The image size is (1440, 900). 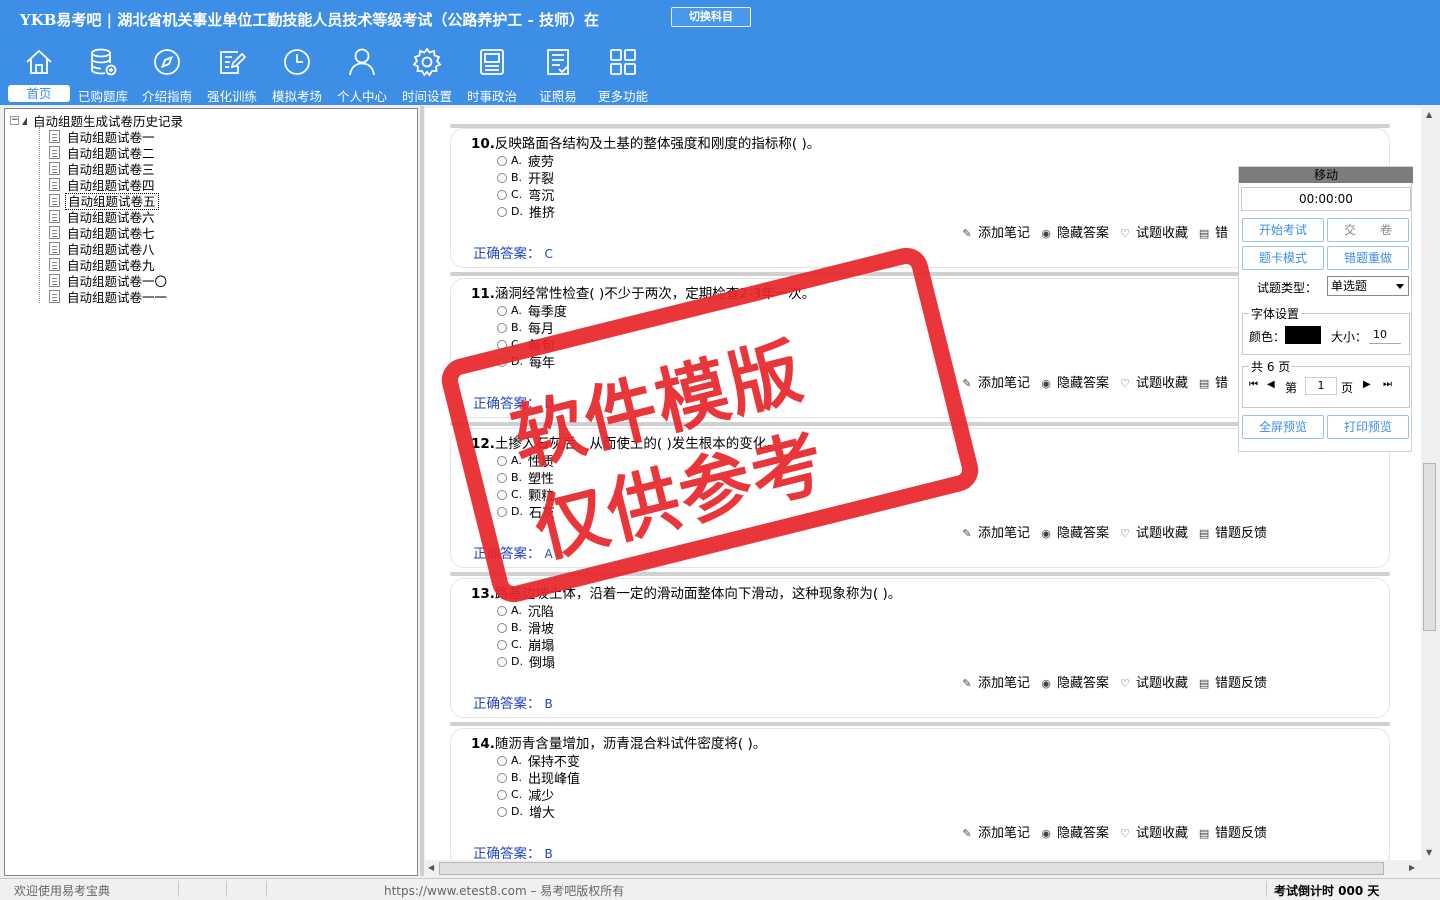 What do you see at coordinates (426, 96) in the screenshot?
I see `nav-label: 时间设置` at bounding box center [426, 96].